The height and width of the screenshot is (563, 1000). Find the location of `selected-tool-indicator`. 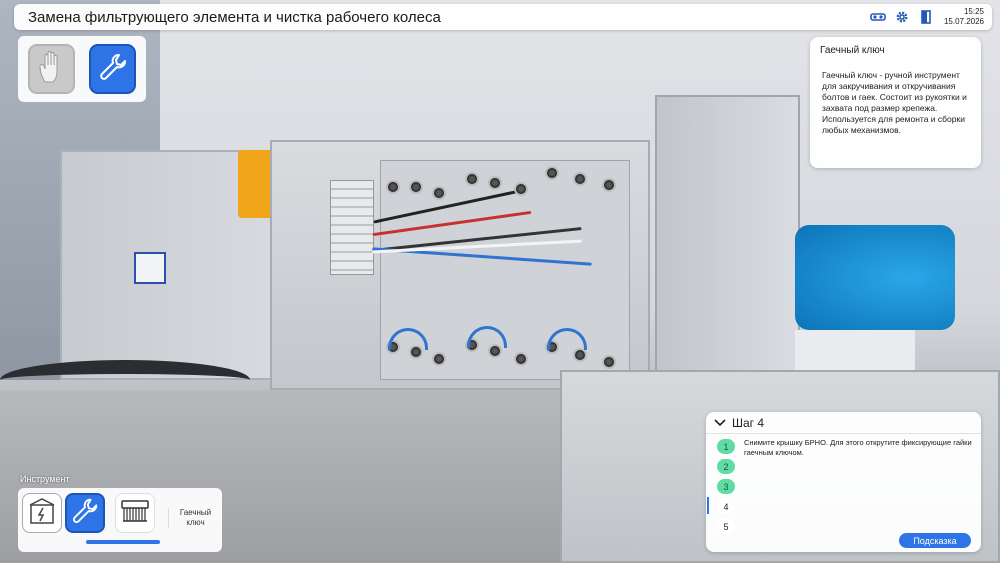

selected-tool-indicator is located at coordinates (123, 542).